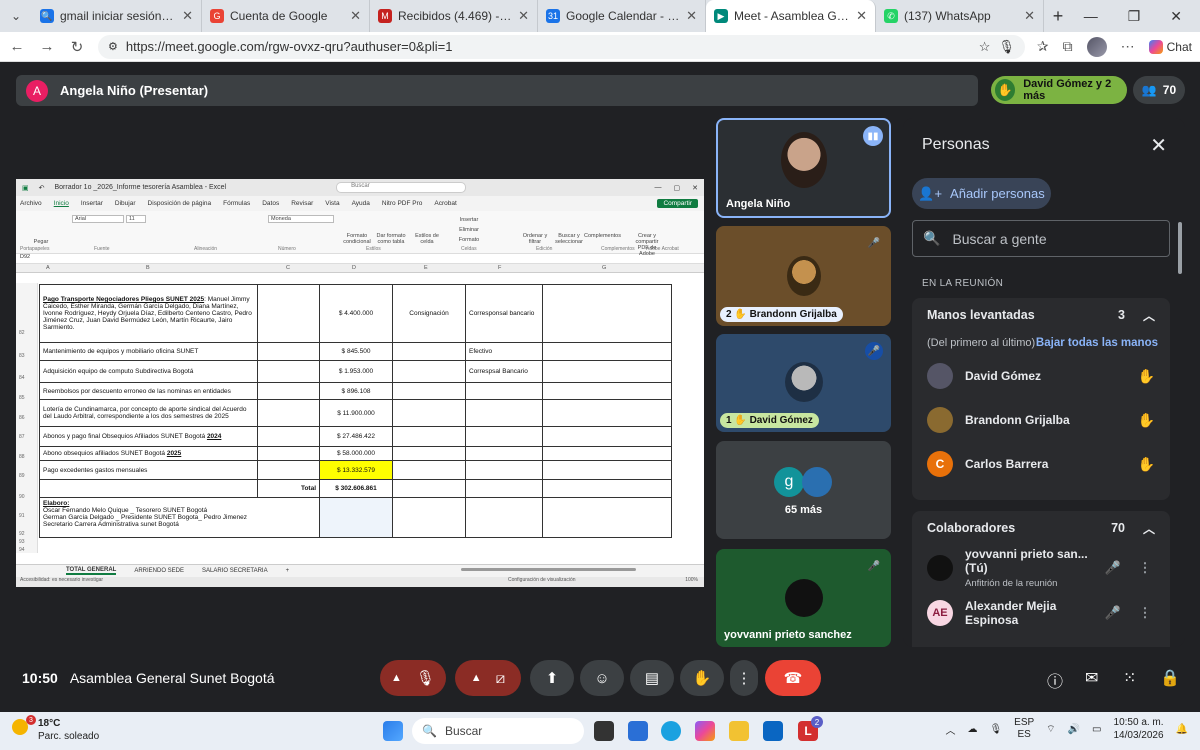  What do you see at coordinates (1041, 238) in the screenshot?
I see `search-people-input: 🔍 Buscar a gente` at bounding box center [1041, 238].